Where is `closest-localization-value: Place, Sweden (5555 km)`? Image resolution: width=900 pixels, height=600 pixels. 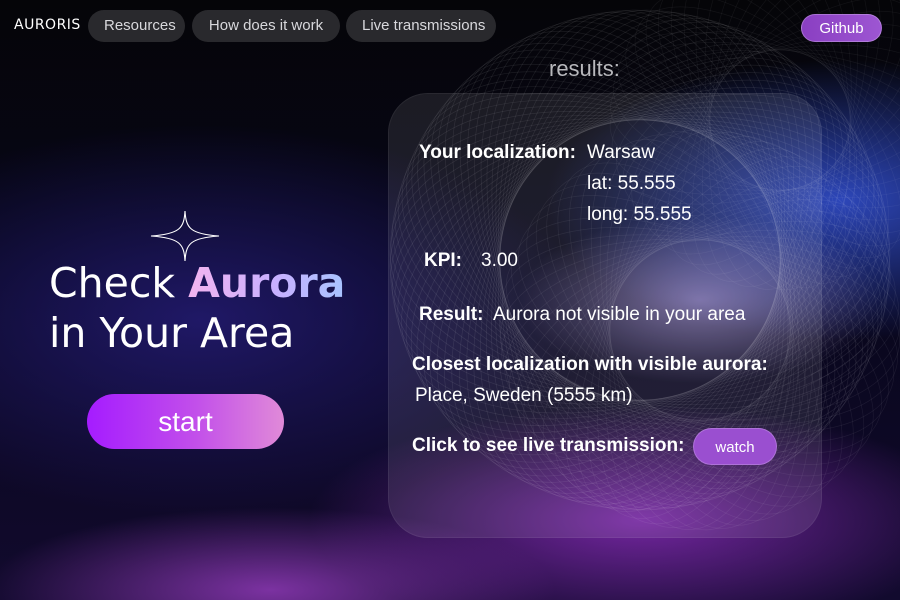
closest-localization-value: Place, Sweden (5555 km) is located at coordinates (524, 395).